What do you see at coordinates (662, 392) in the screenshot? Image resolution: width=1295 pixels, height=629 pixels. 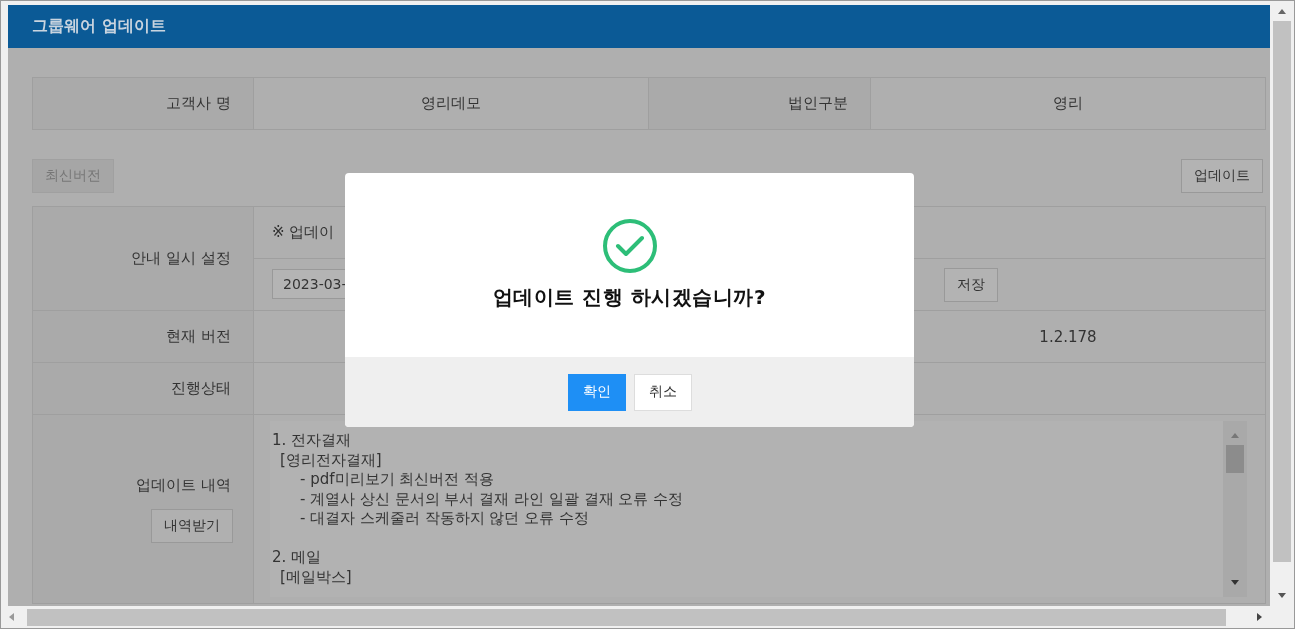 I see `cancel-button: 취소` at bounding box center [662, 392].